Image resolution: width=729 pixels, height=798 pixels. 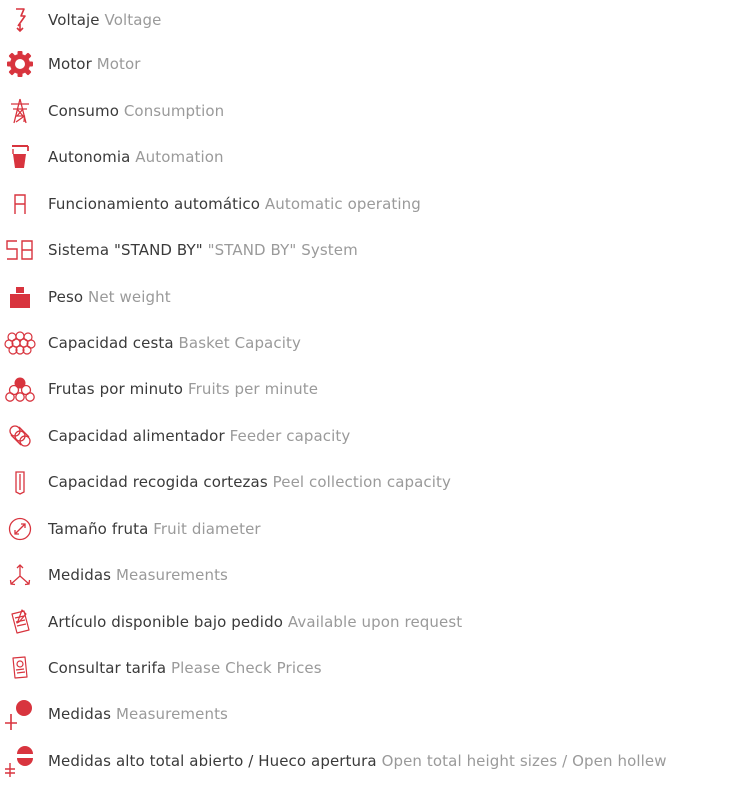 I want to click on legend-label-en: Fruit diameter, so click(x=207, y=529).